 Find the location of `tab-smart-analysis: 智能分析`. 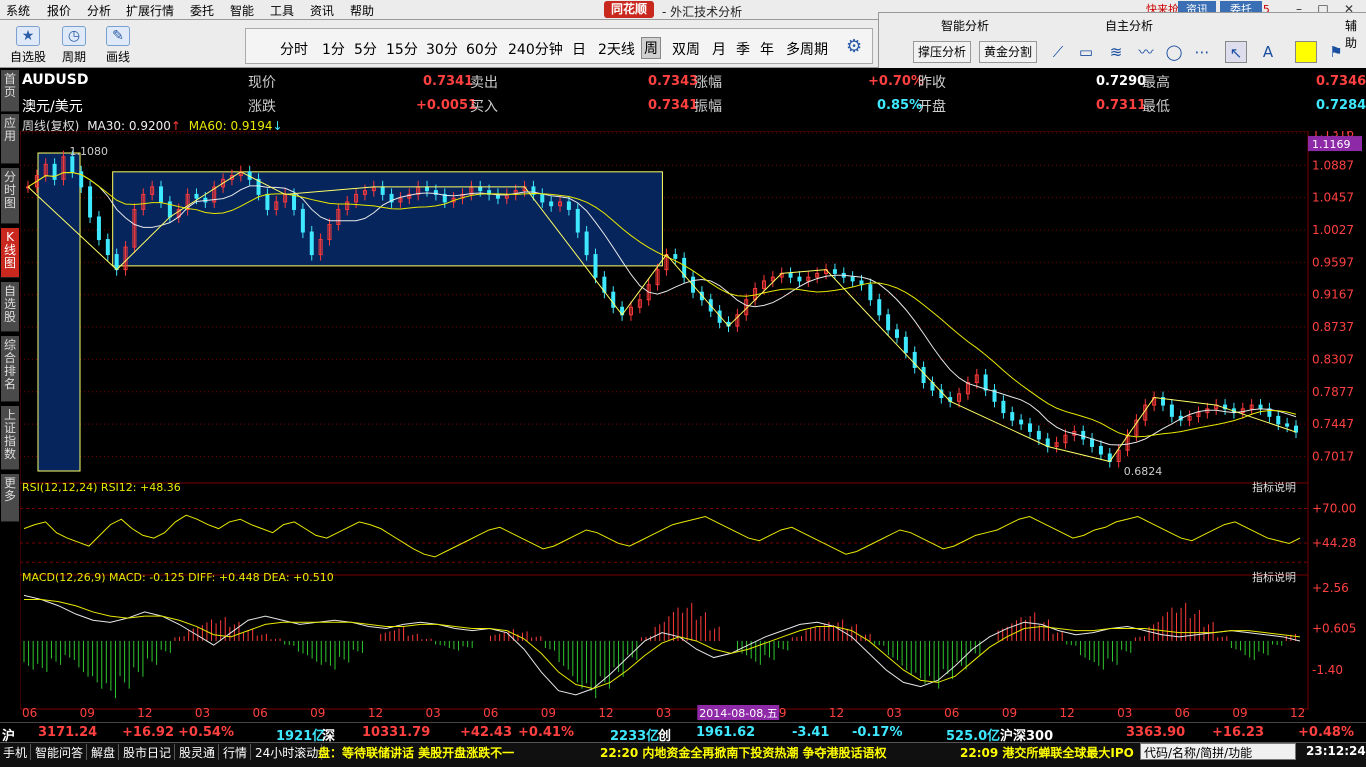

tab-smart-analysis: 智能分析 is located at coordinates (965, 25).